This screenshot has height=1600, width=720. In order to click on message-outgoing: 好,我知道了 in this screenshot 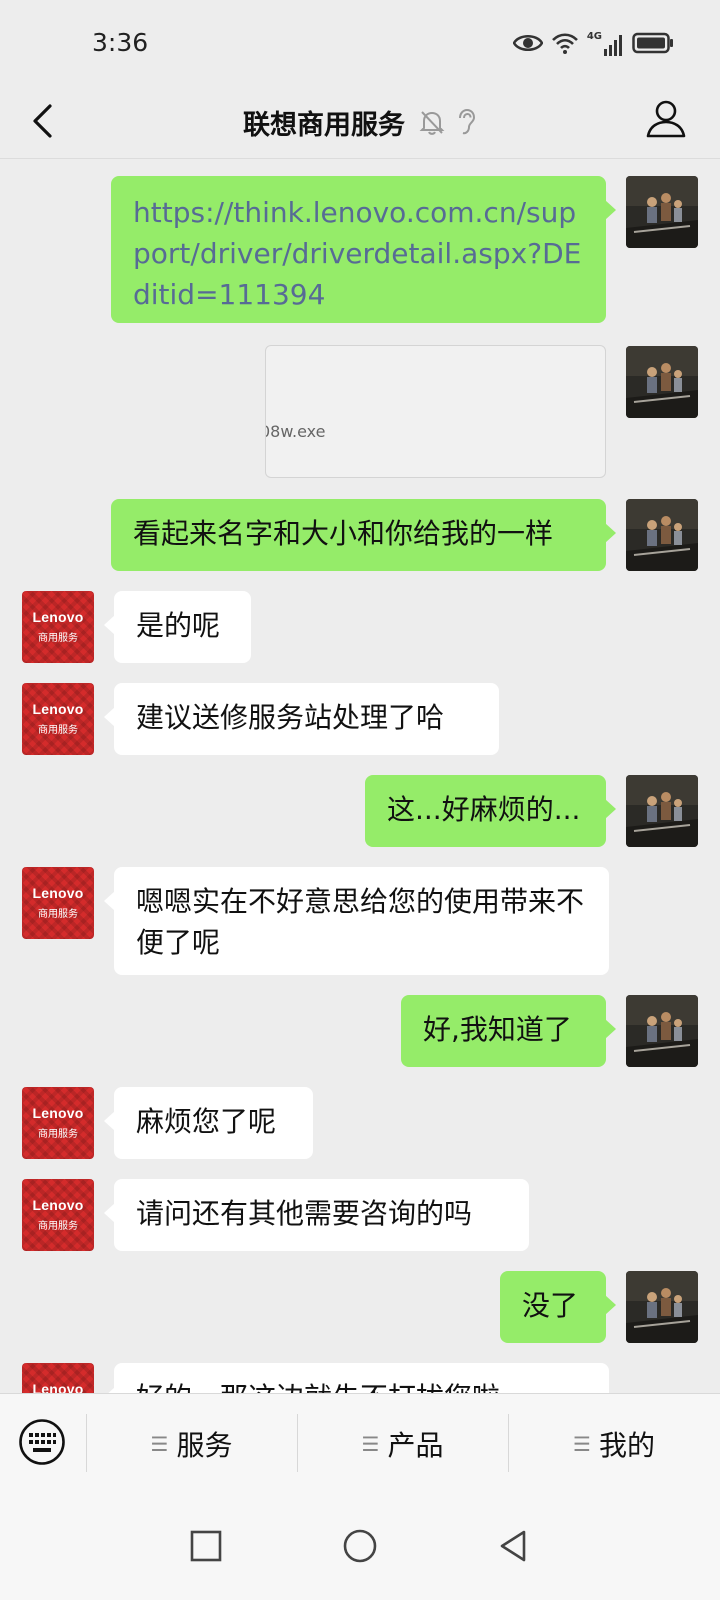, I will do `click(360, 1032)`.